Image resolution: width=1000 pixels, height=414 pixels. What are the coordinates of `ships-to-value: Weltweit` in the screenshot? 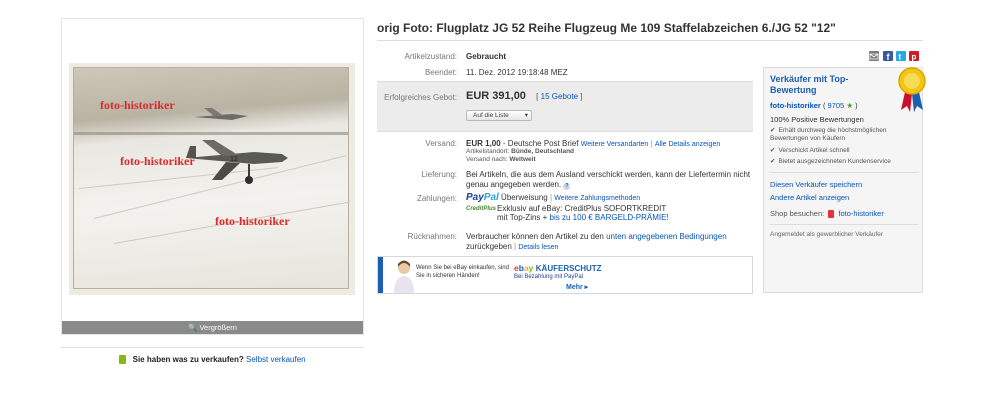 It's located at (522, 159).